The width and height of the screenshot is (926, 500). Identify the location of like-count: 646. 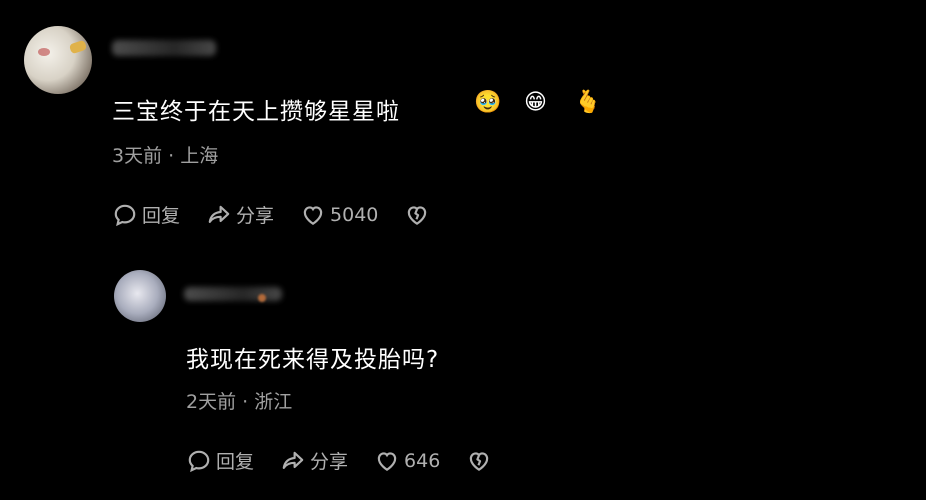
(422, 460).